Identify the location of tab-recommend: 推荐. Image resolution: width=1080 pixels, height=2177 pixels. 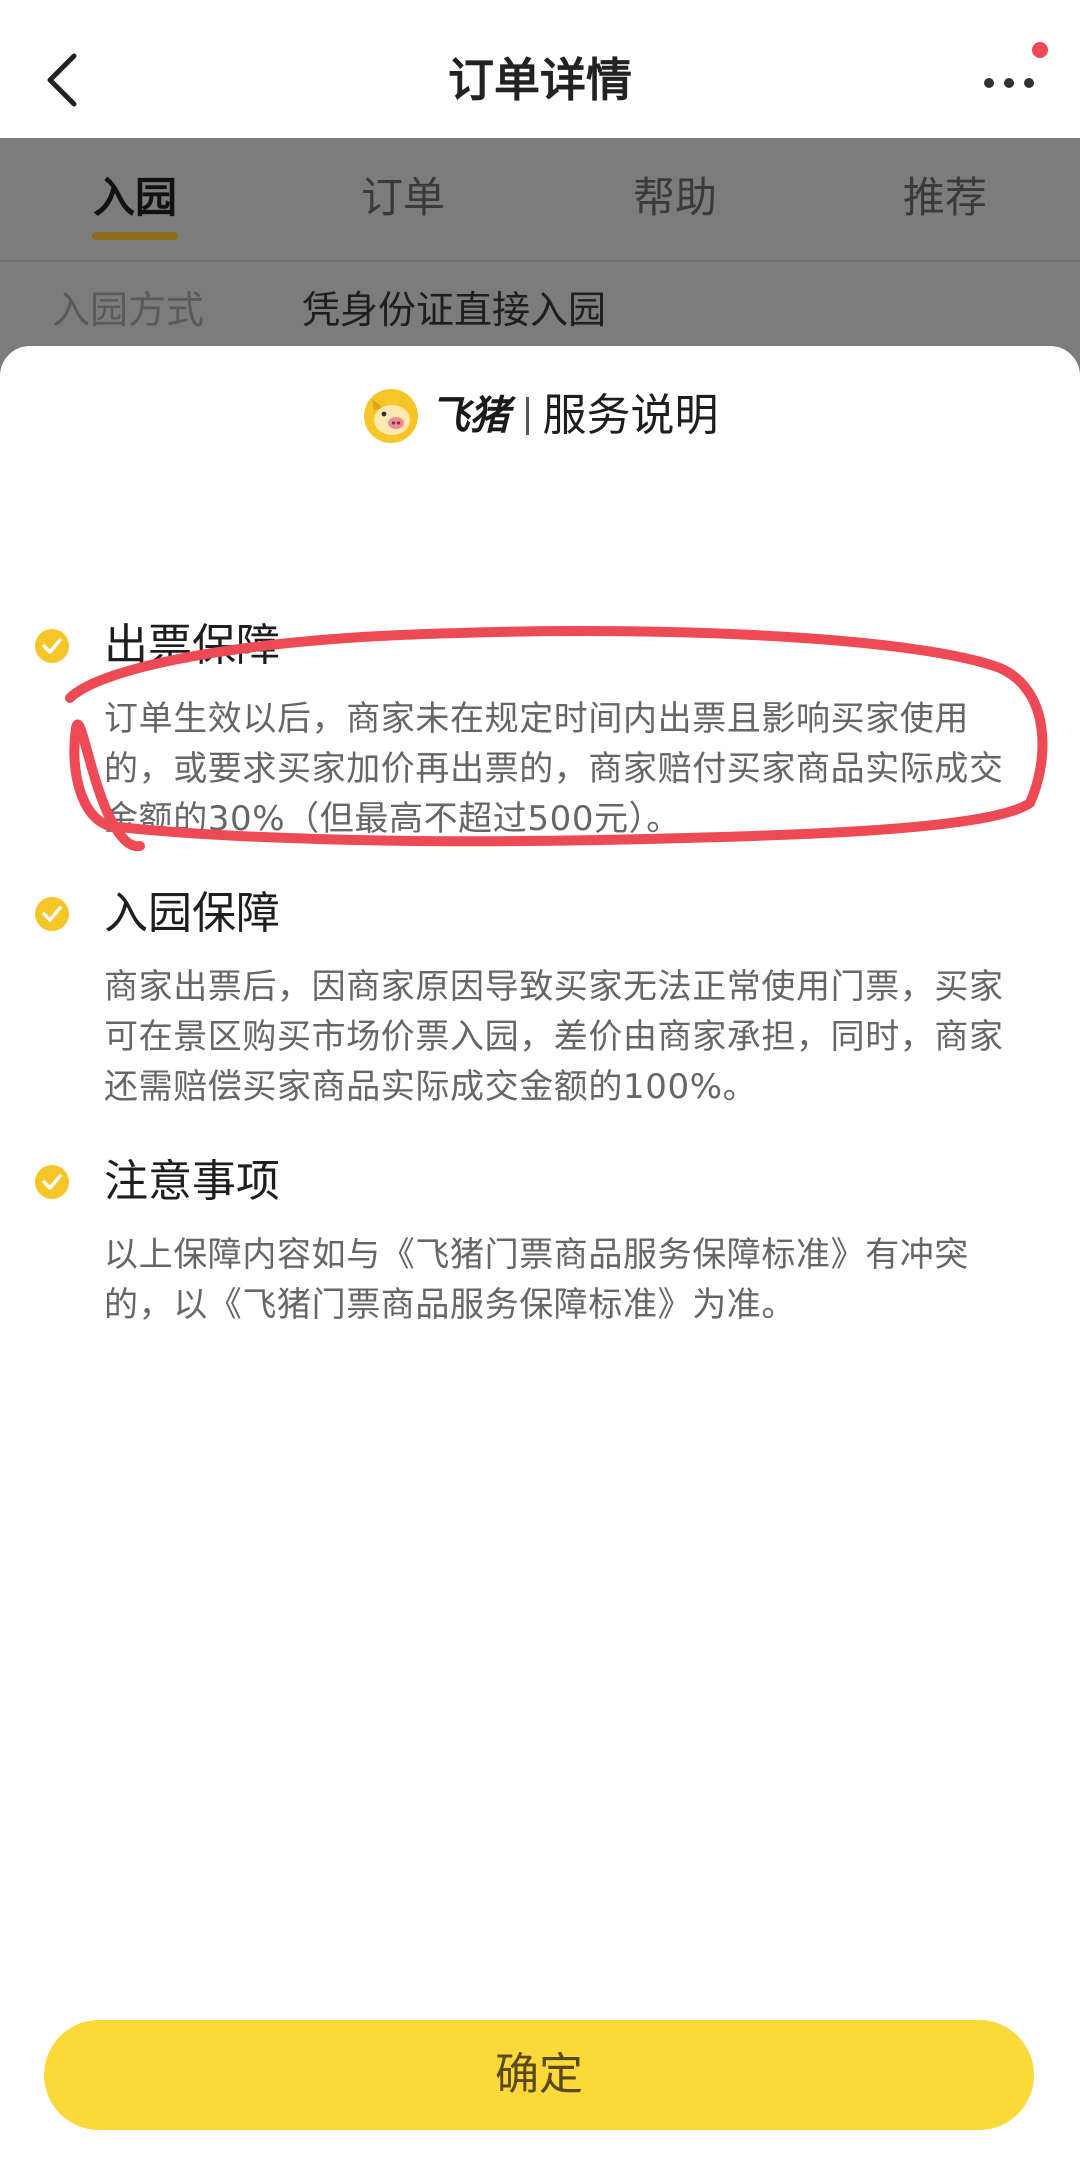
(945, 198).